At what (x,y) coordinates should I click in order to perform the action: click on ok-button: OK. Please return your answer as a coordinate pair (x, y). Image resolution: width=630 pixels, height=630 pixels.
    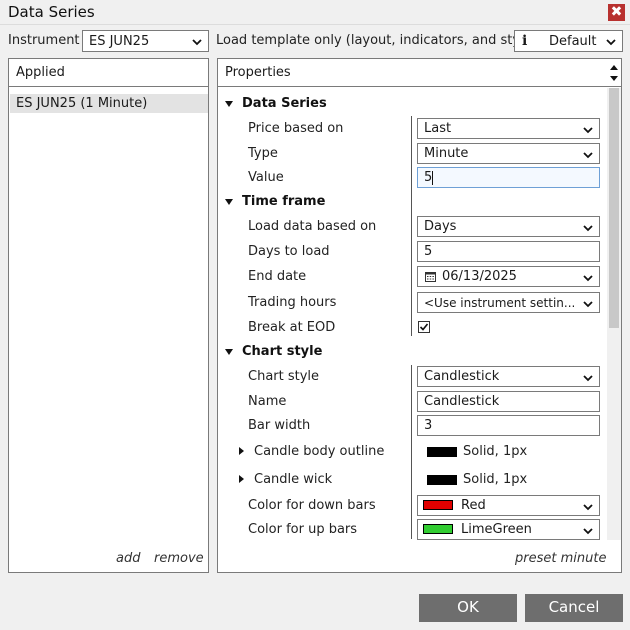
    Looking at the image, I should click on (468, 608).